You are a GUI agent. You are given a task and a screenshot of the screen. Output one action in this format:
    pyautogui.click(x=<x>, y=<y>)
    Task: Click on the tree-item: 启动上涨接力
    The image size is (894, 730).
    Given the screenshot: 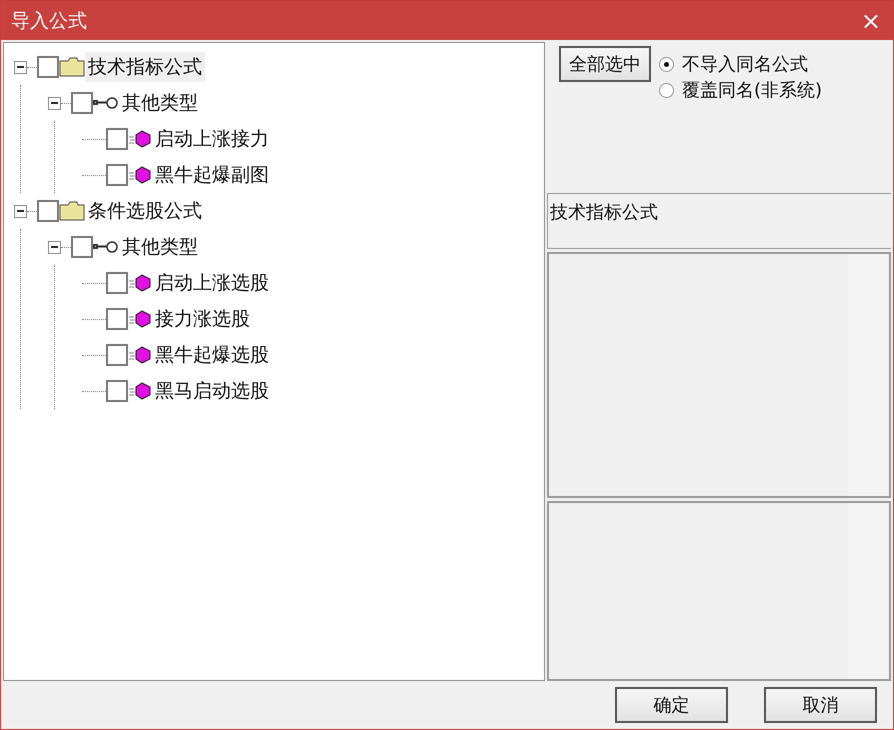 What is the action you would take?
    pyautogui.click(x=212, y=139)
    